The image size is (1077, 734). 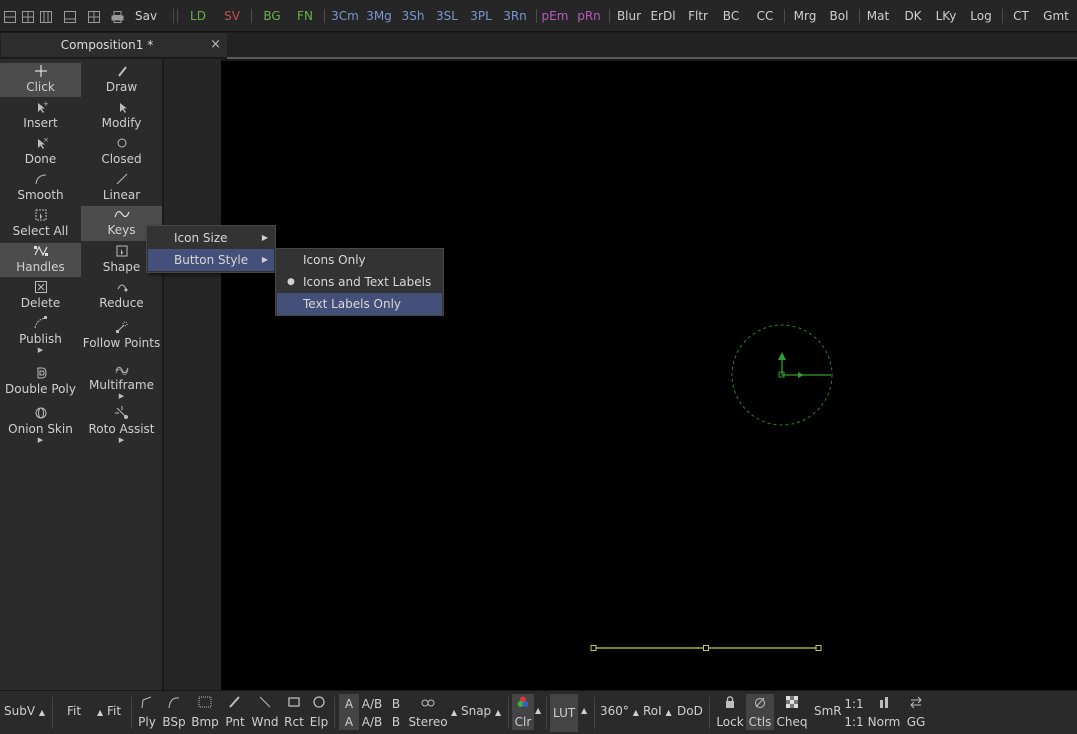 I want to click on reduce-icon, so click(x=121, y=287).